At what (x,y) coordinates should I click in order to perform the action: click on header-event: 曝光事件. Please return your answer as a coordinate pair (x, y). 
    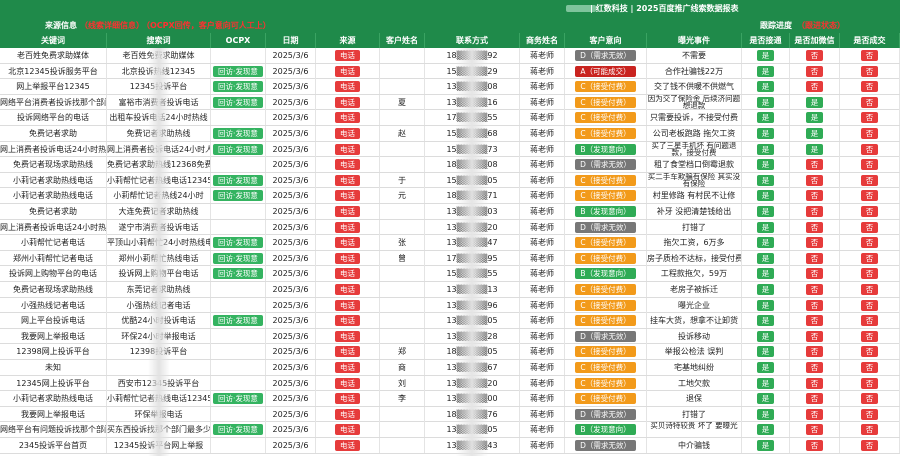
    Looking at the image, I should click on (694, 40).